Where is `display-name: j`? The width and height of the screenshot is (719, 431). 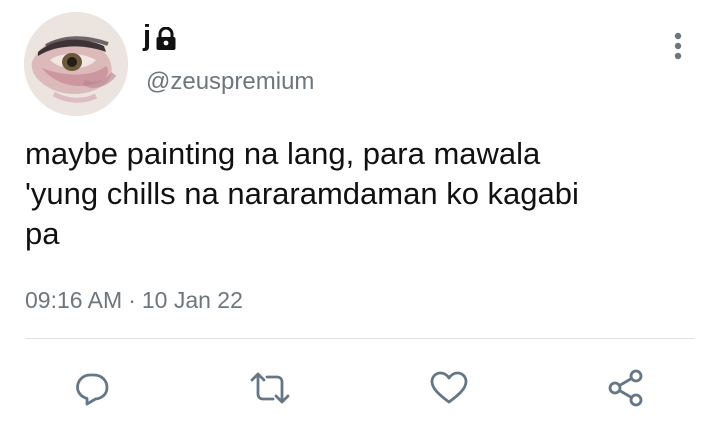 display-name: j is located at coordinates (160, 36).